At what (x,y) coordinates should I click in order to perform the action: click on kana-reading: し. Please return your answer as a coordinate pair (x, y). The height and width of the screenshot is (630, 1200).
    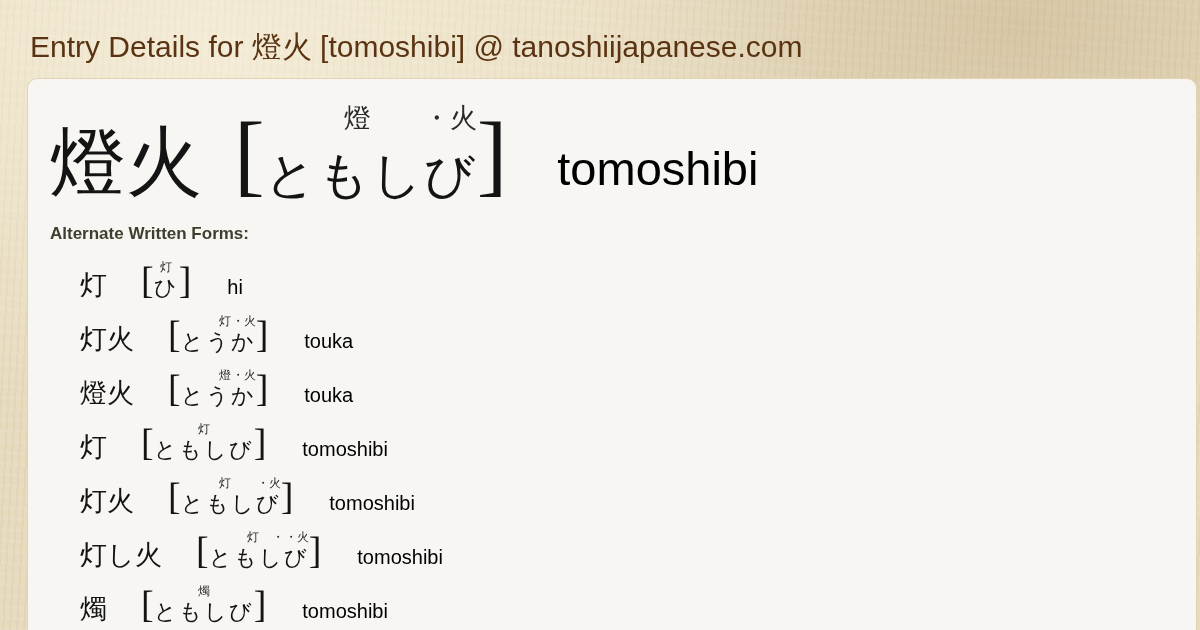
    Looking at the image, I should click on (271, 558).